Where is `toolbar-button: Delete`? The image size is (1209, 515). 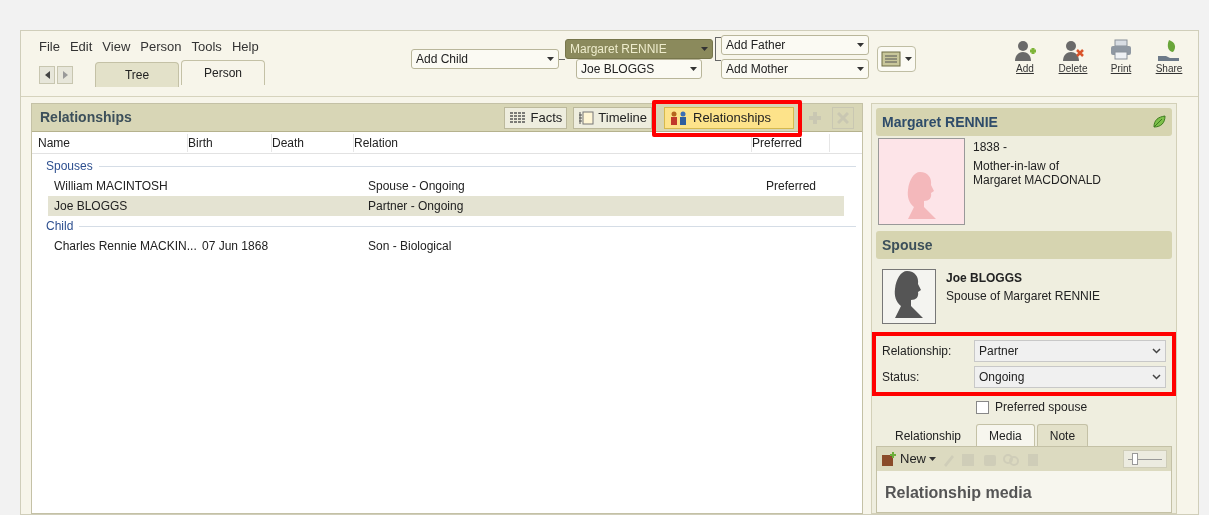
toolbar-button: Delete is located at coordinates (1073, 57).